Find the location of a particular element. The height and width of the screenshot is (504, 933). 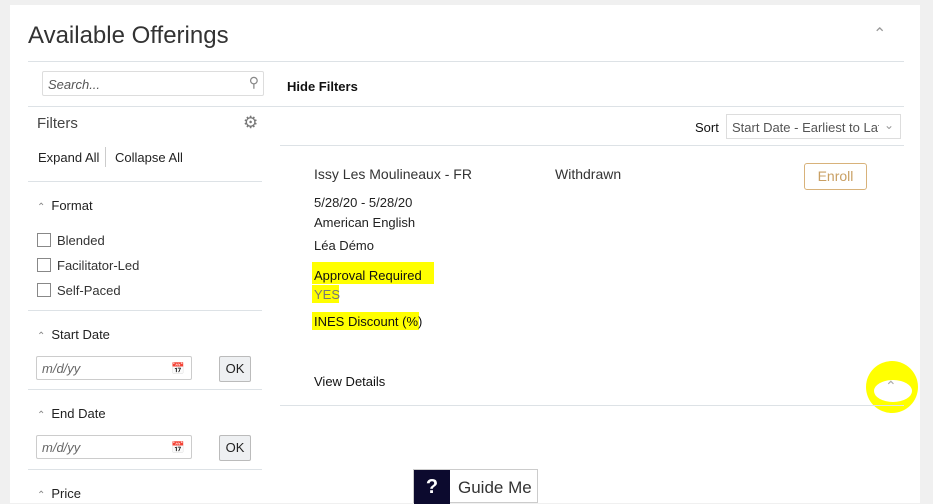

ines-discount-label: INES Discount (%) is located at coordinates (368, 321).